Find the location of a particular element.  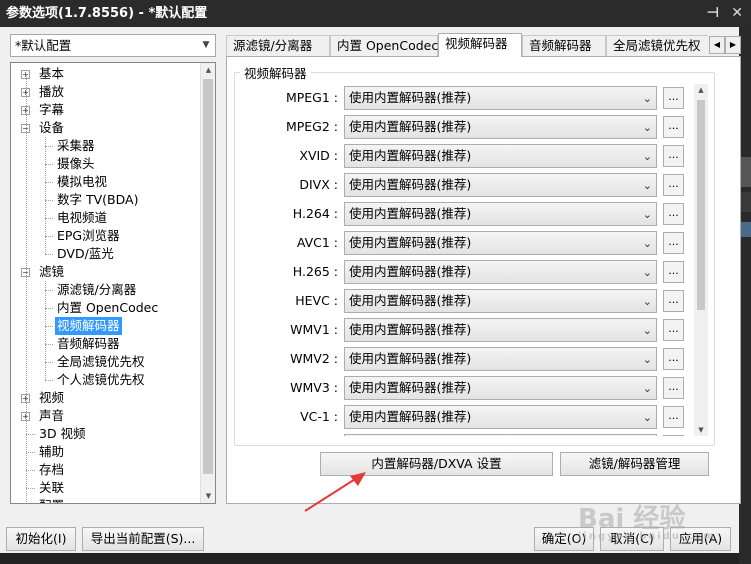

tab: 全局滤镜优先权 is located at coordinates (657, 46).